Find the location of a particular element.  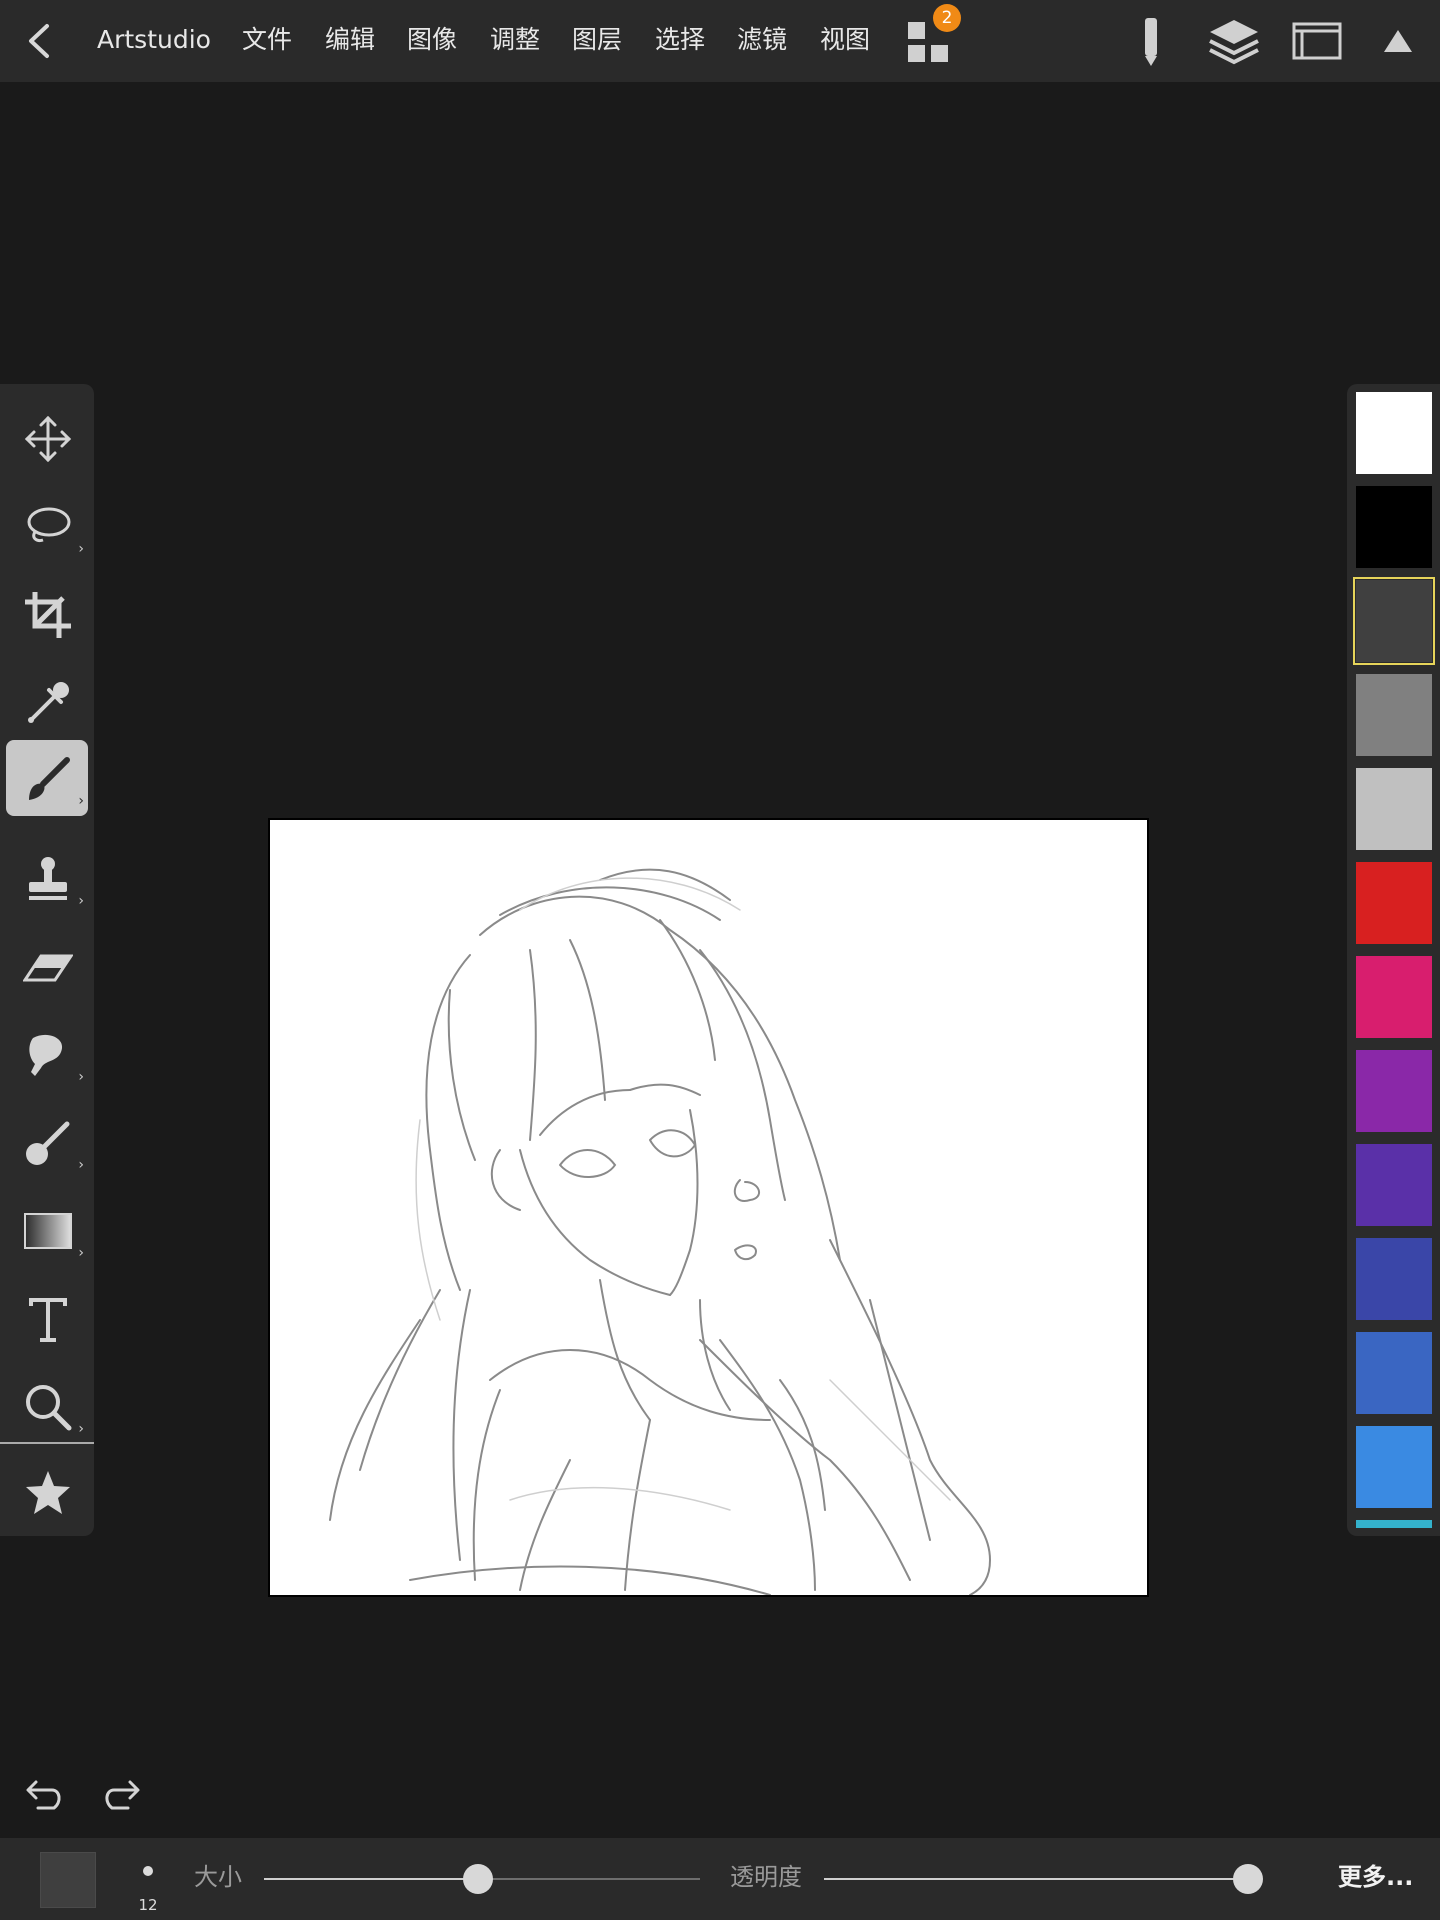

smudge-tool: › is located at coordinates (47, 1054).